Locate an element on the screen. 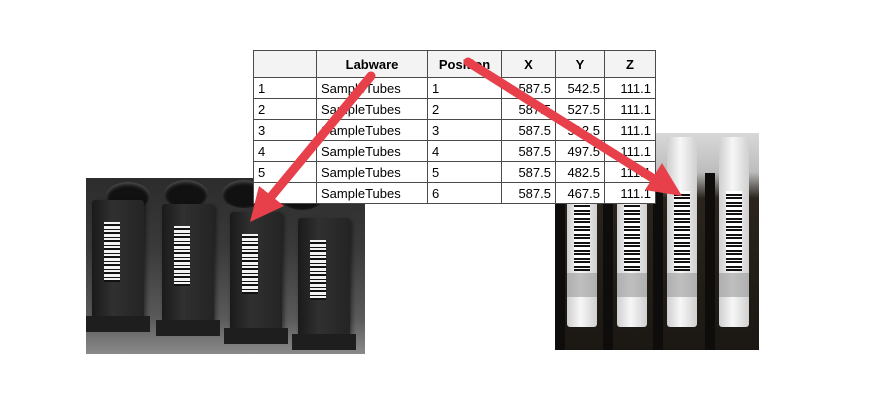 This screenshot has width=876, height=406. column-header-y: Y is located at coordinates (580, 64).